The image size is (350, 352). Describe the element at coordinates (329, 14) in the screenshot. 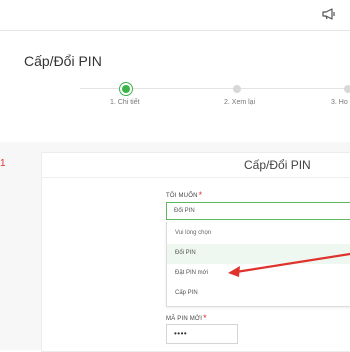

I see `megaphone-icon` at that location.